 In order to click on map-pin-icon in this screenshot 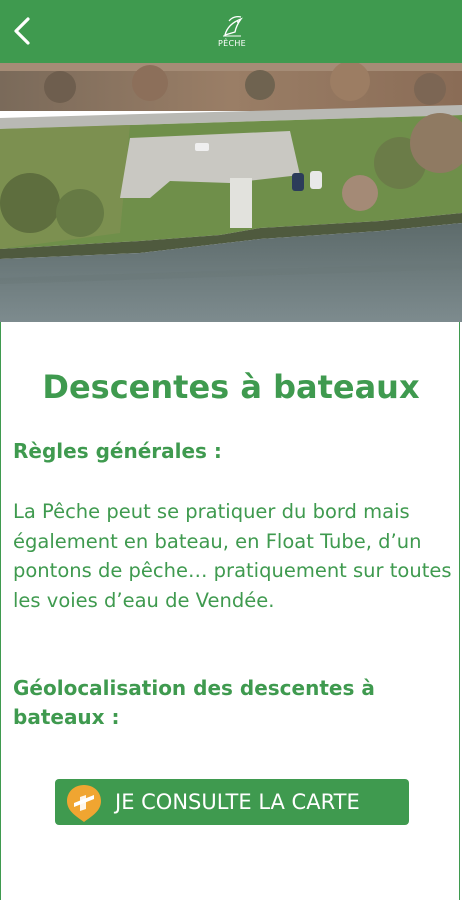, I will do `click(84, 803)`.